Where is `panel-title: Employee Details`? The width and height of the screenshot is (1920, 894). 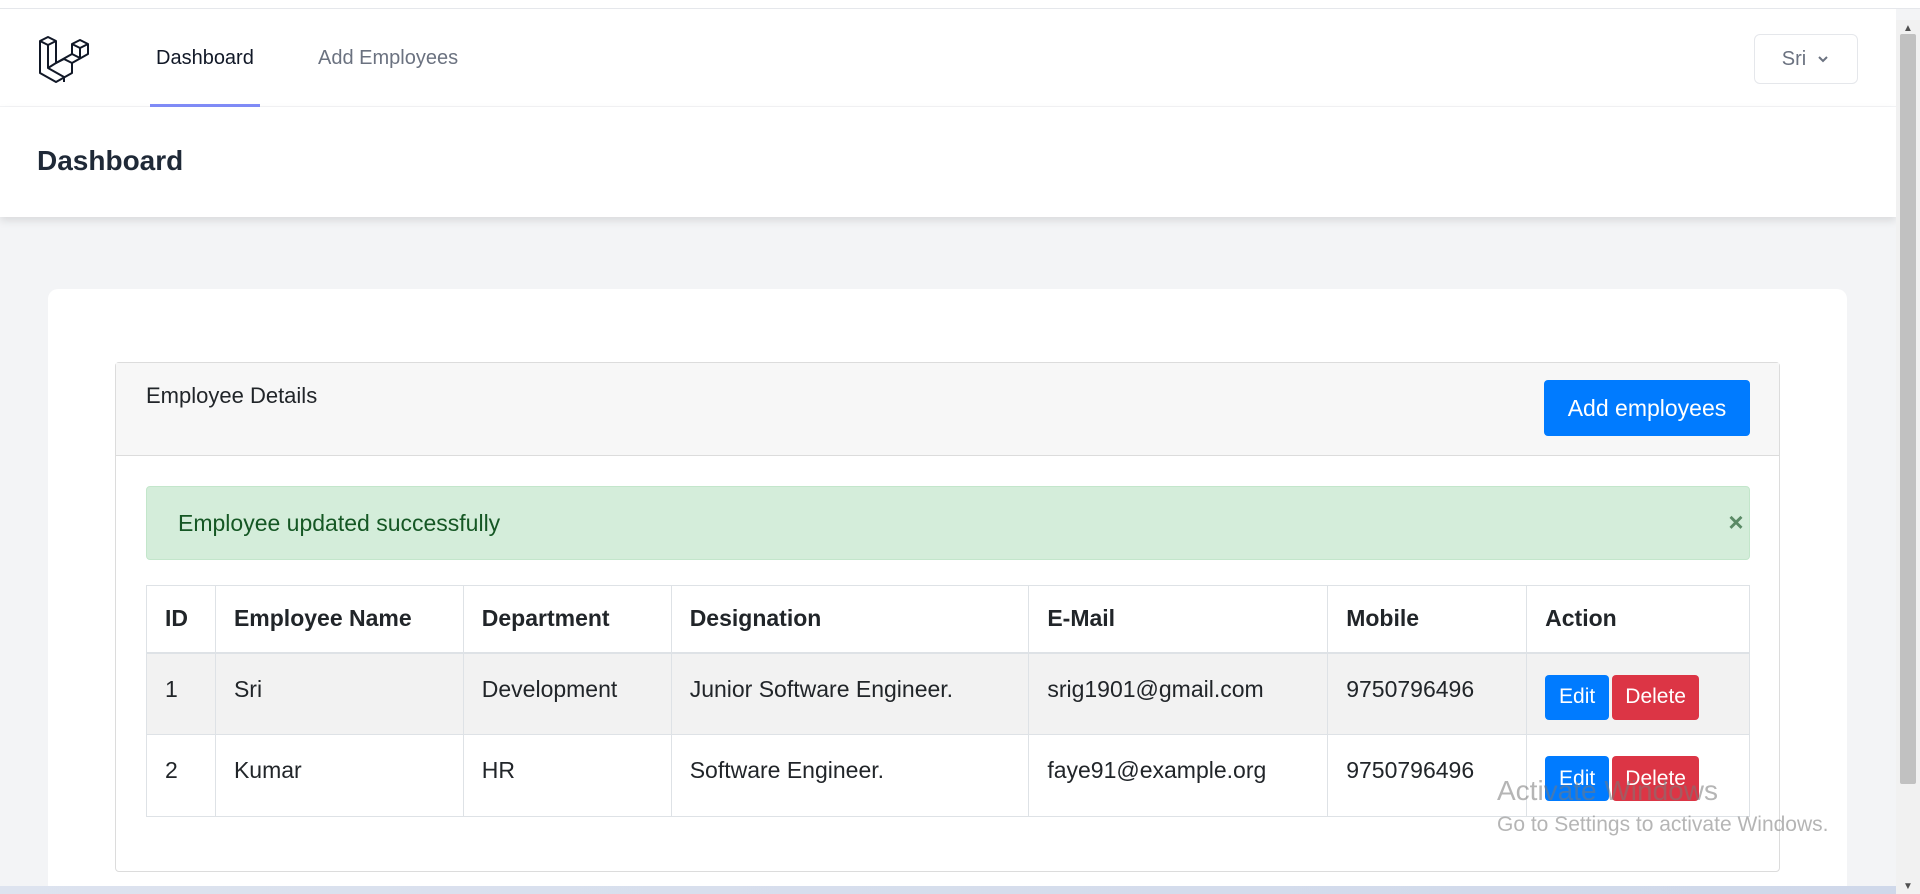
panel-title: Employee Details is located at coordinates (232, 395).